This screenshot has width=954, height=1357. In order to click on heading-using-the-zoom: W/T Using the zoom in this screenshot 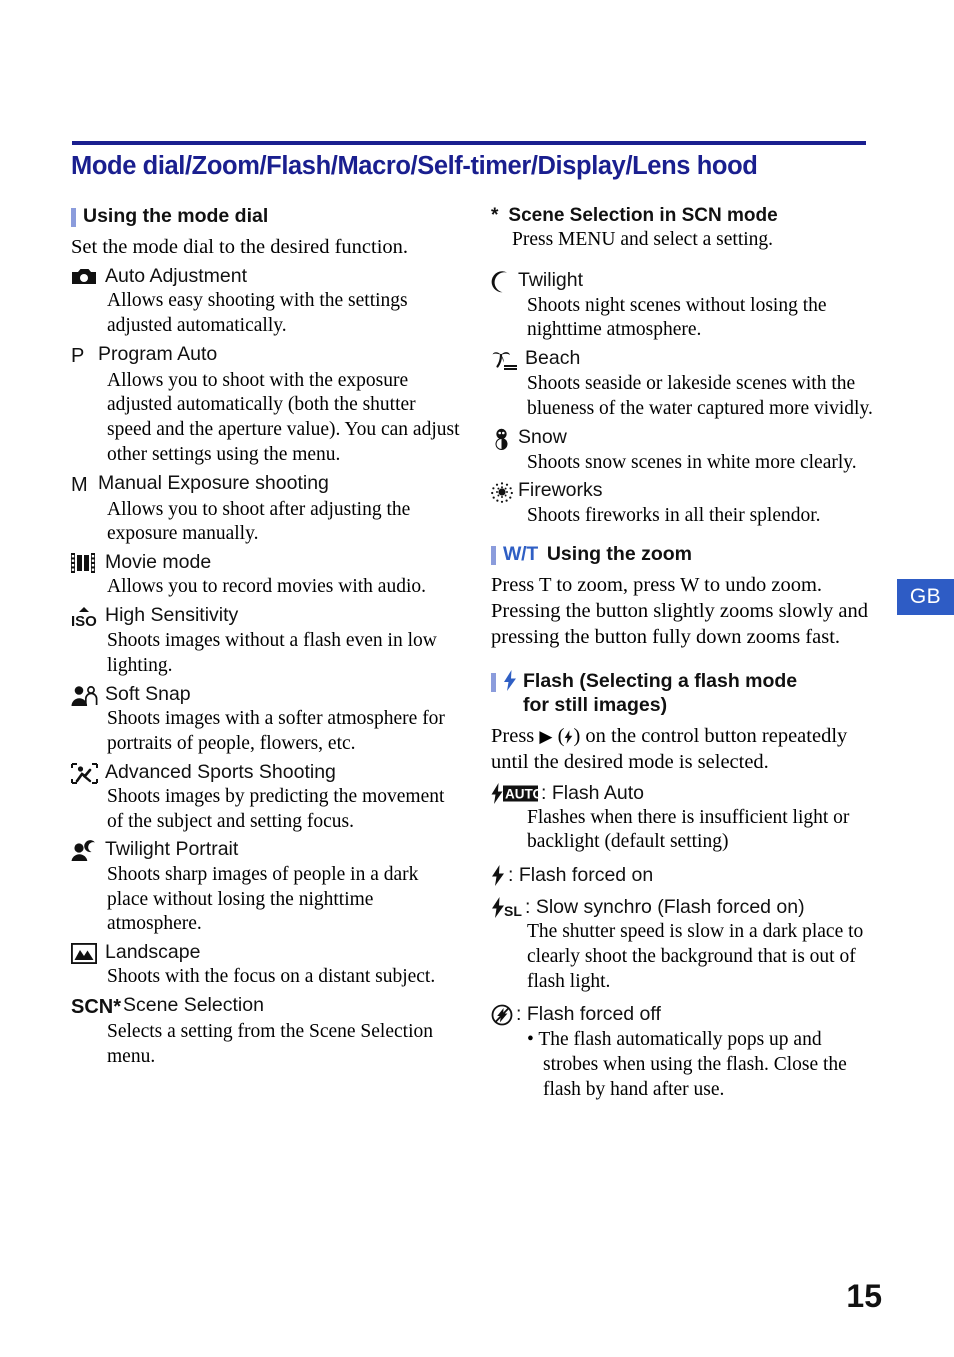, I will do `click(683, 555)`.